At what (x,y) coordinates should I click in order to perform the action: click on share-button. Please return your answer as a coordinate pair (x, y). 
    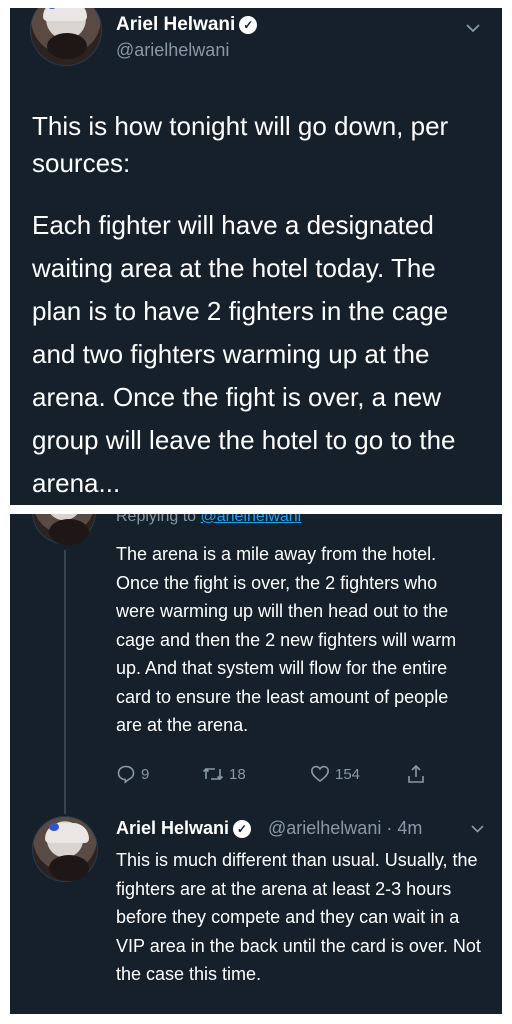
    Looking at the image, I should click on (416, 774).